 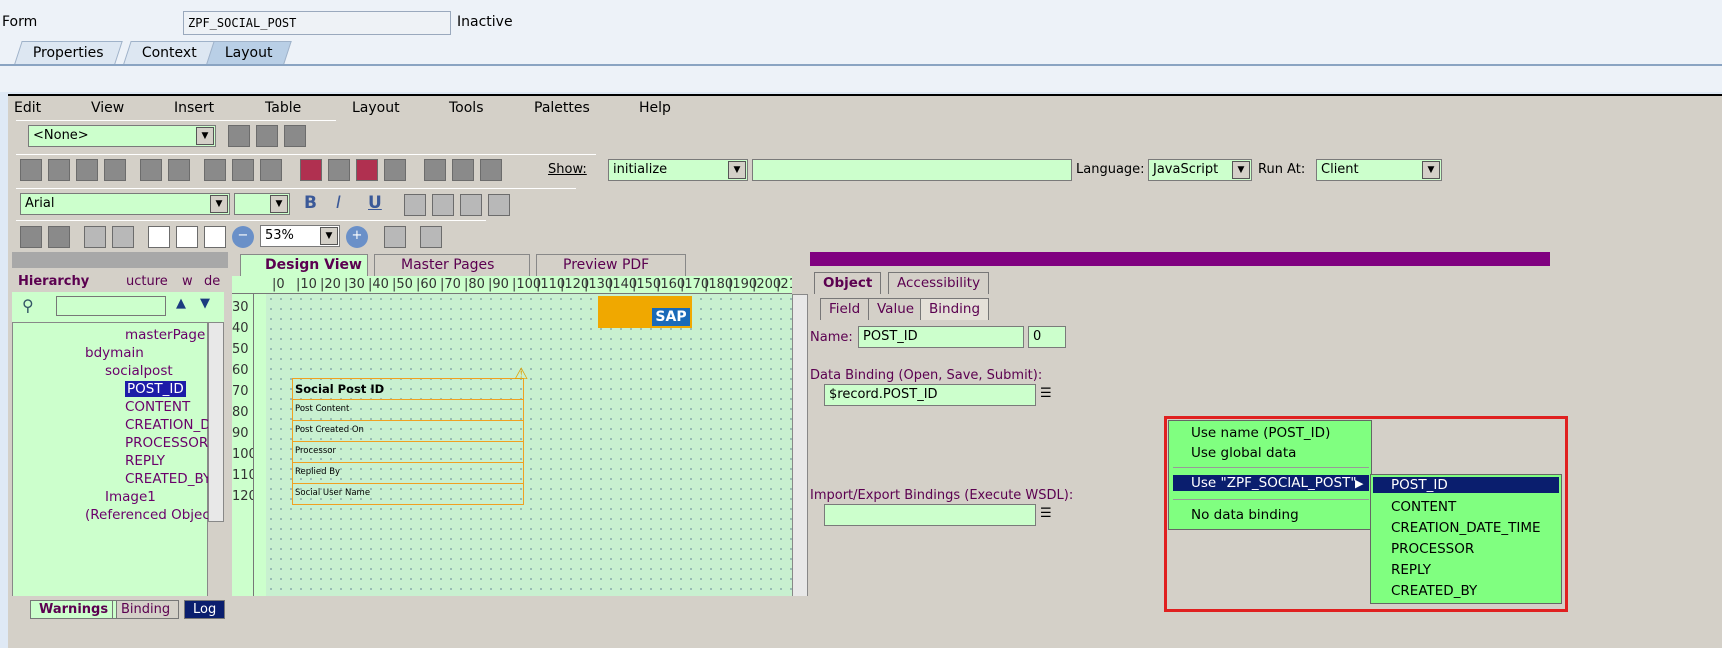 What do you see at coordinates (74, 609) in the screenshot?
I see `tab-warnings: Warnings` at bounding box center [74, 609].